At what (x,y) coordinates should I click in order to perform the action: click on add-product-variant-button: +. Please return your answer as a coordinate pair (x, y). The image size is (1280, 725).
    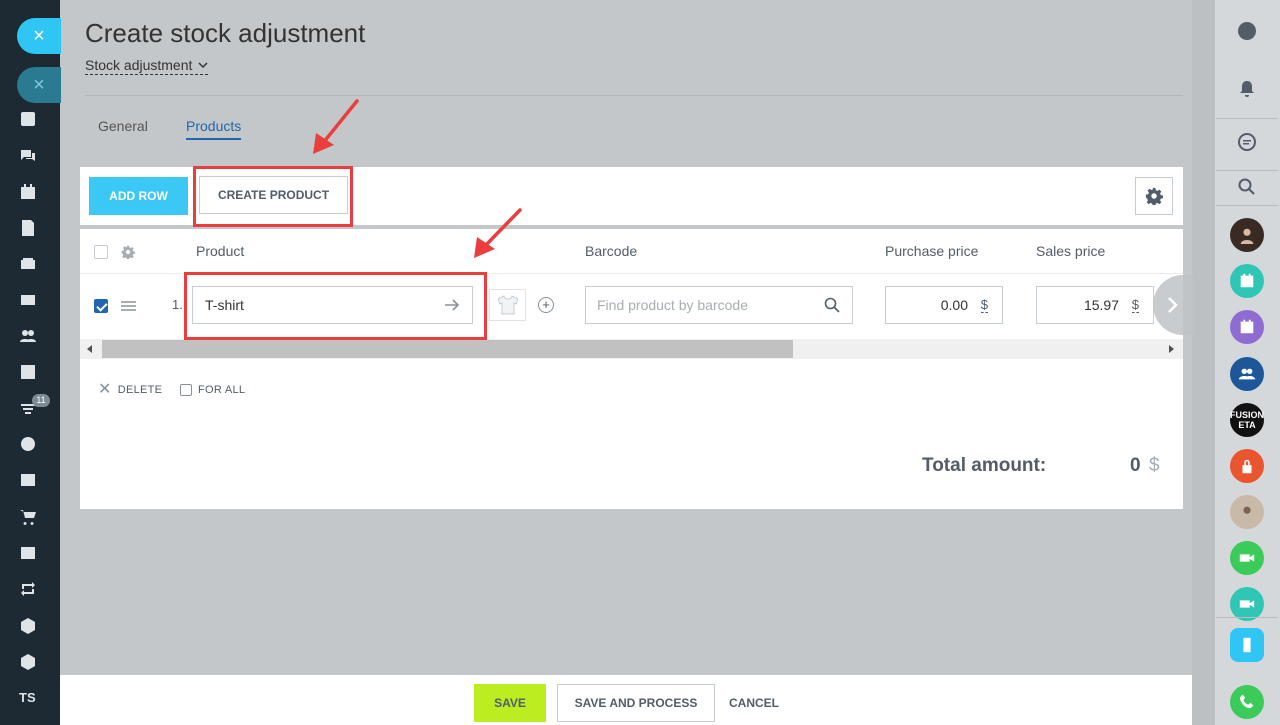
    Looking at the image, I should click on (546, 305).